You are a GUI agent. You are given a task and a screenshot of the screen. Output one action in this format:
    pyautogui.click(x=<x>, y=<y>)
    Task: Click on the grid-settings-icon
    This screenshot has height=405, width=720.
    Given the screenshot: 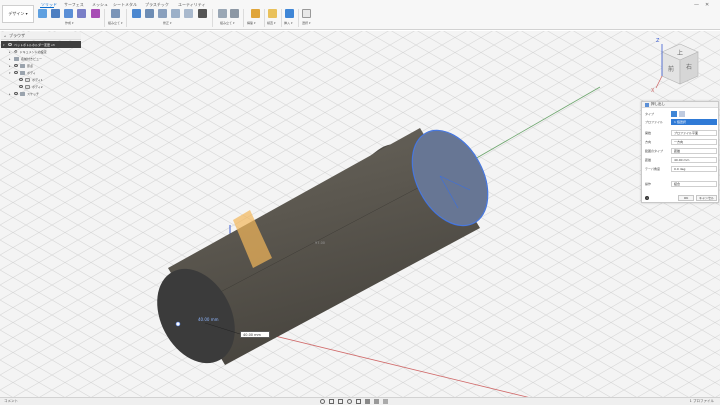 What is the action you would take?
    pyautogui.click(x=376, y=401)
    